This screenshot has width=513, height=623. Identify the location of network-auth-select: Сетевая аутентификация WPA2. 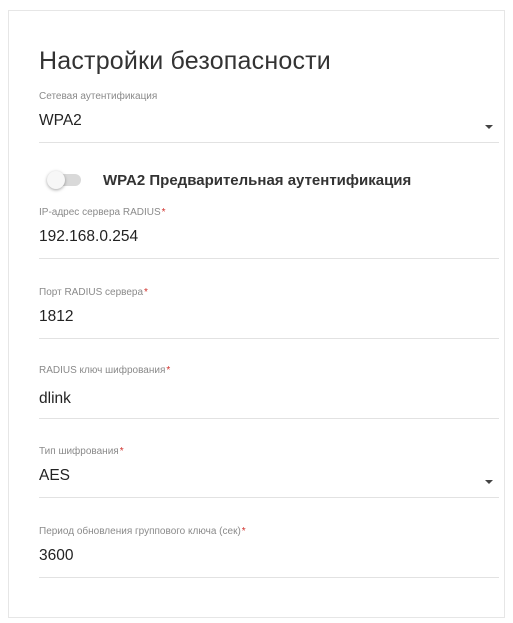
(269, 117).